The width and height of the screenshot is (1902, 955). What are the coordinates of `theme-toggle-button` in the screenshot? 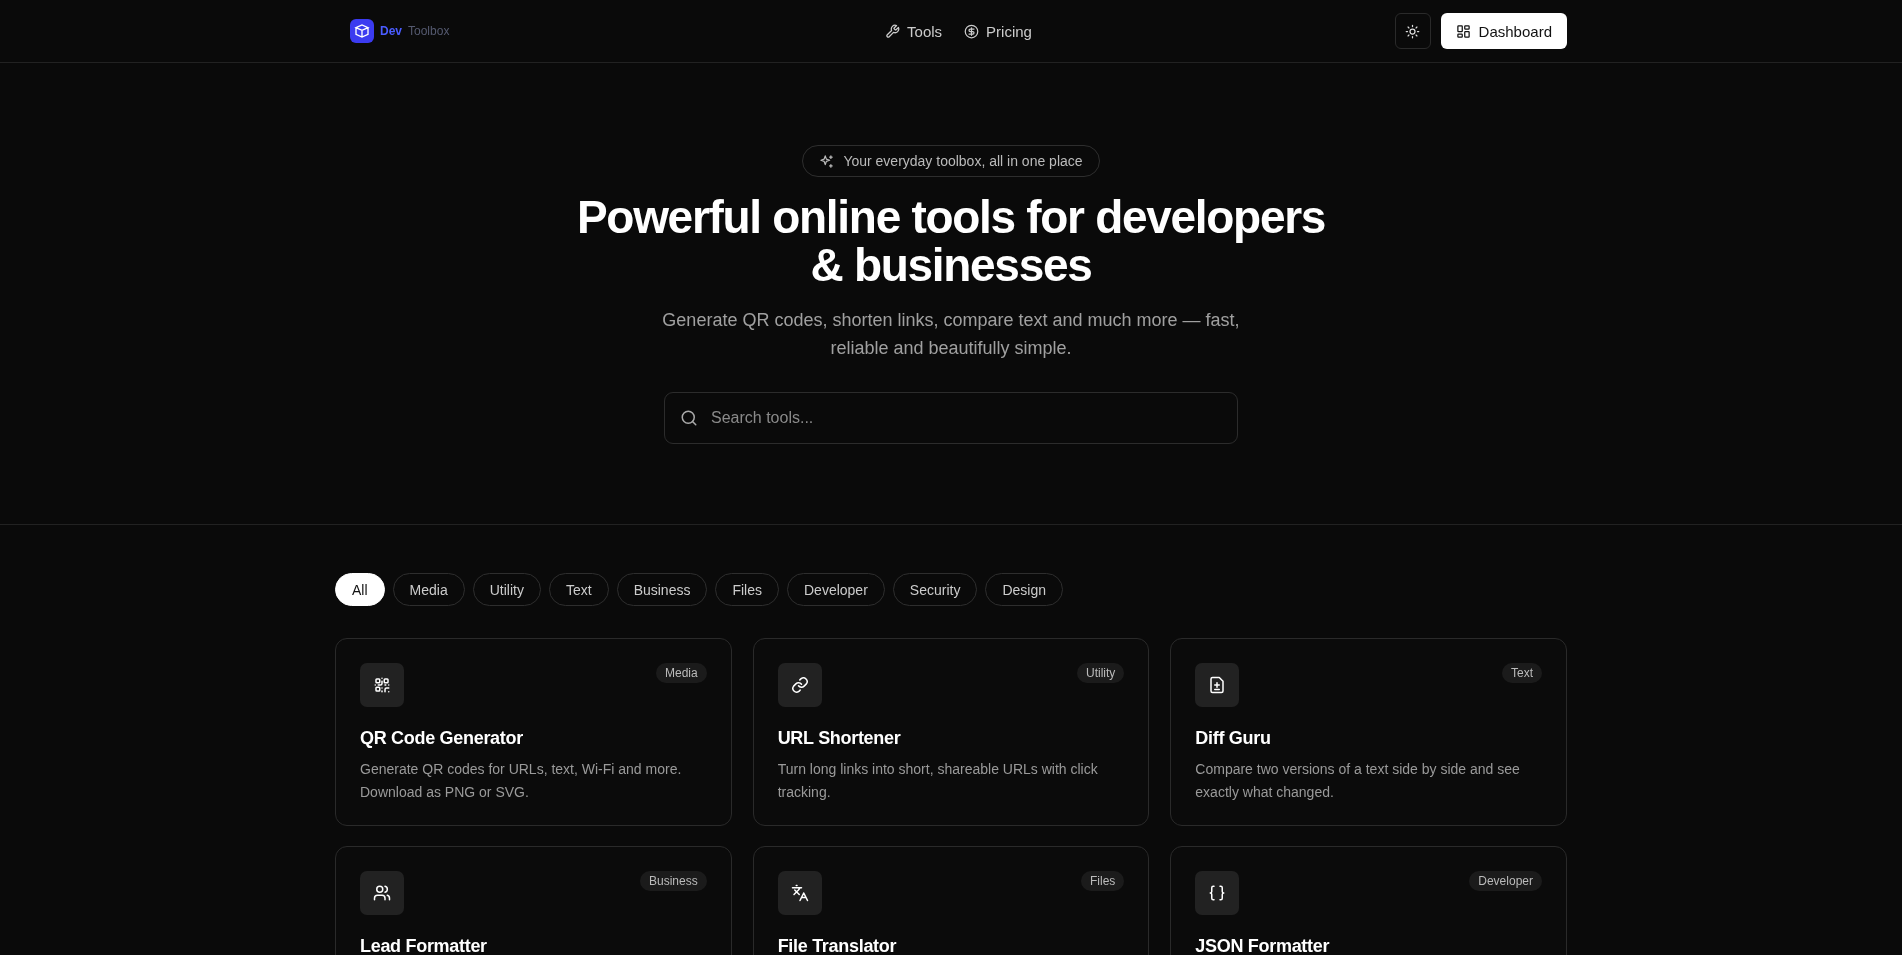 It's located at (1412, 31).